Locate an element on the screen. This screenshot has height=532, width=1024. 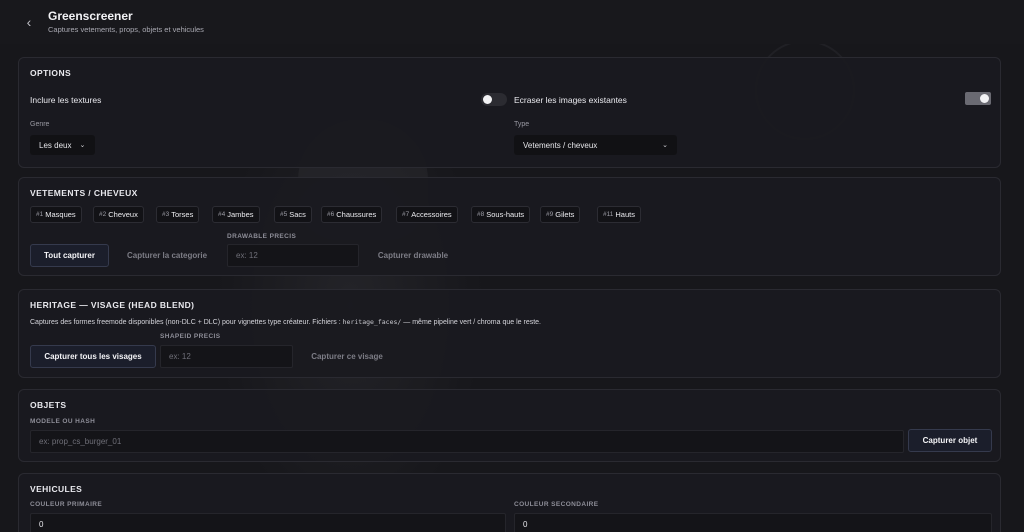
drawable-precise-label: DRAWABLE PRECIS is located at coordinates (262, 236).